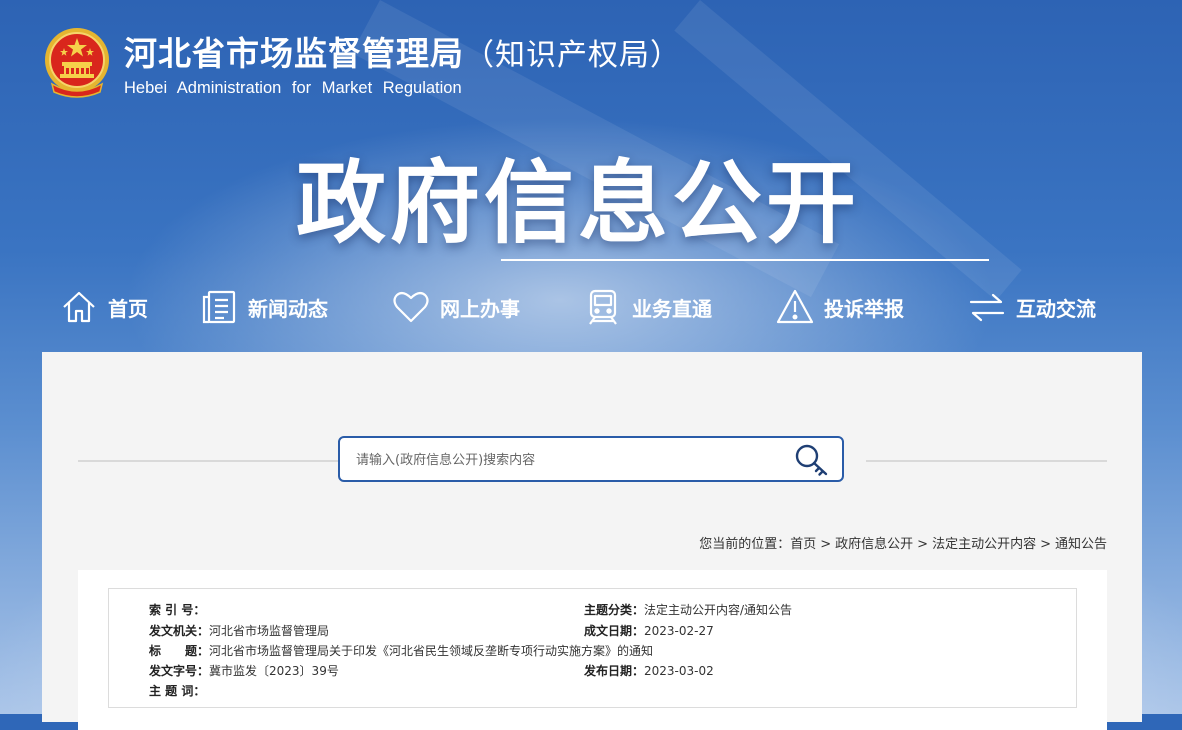 The image size is (1182, 730). Describe the element at coordinates (688, 610) in the screenshot. I see `meta-category: 主题分类：法定主动公开内容/通知公告` at that location.